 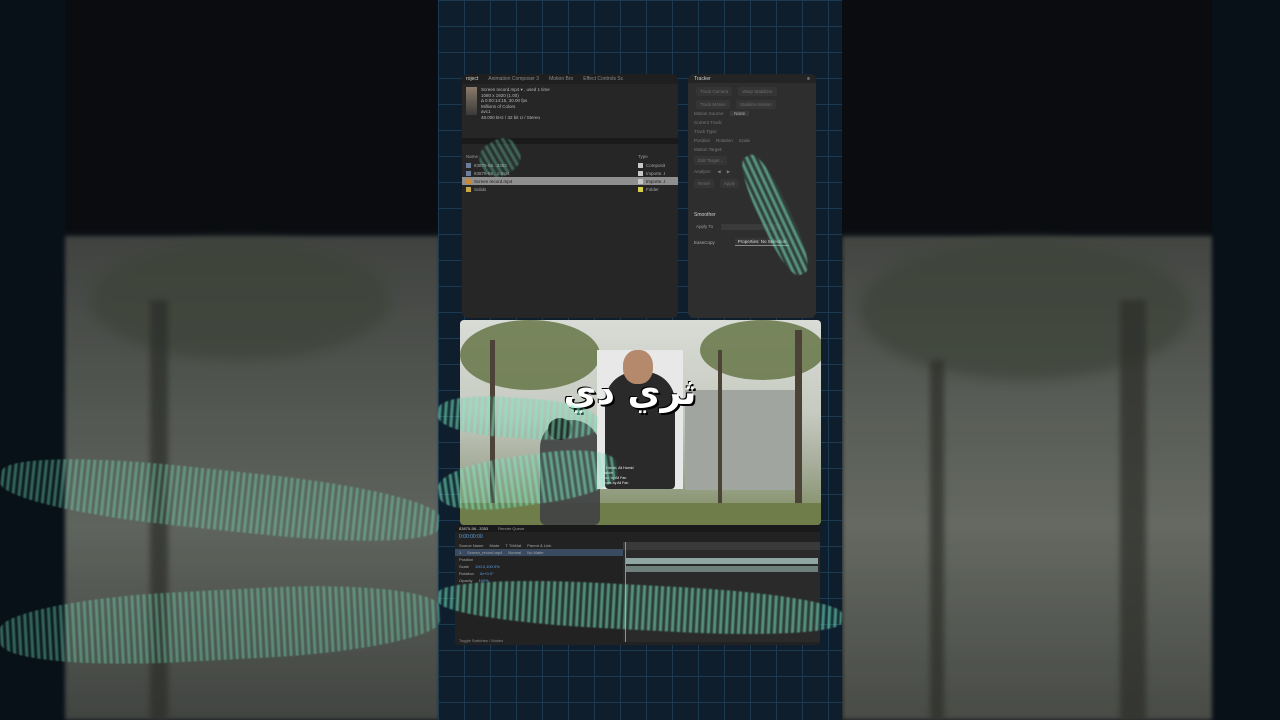 What do you see at coordinates (464, 566) in the screenshot?
I see `property-name: Scale` at bounding box center [464, 566].